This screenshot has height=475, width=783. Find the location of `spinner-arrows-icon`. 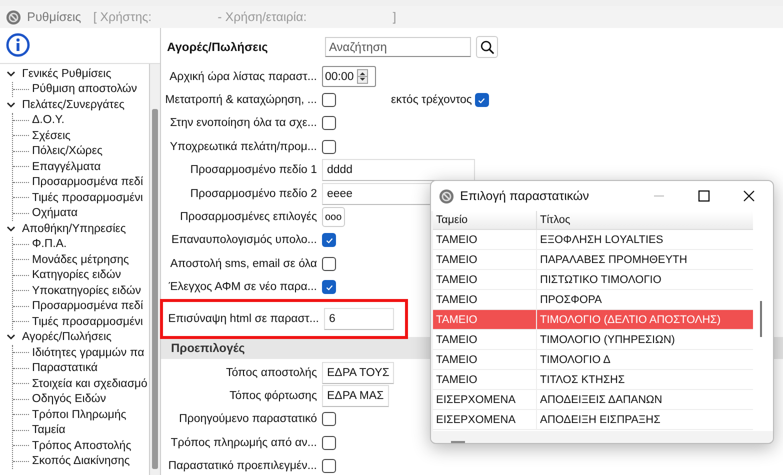

spinner-arrows-icon is located at coordinates (362, 76).